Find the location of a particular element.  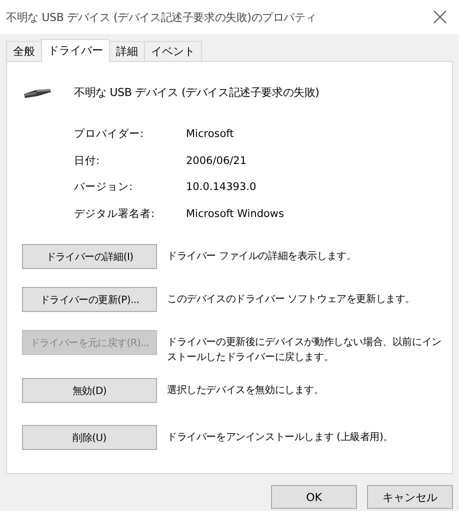

property-label: バージョン: is located at coordinates (104, 187).